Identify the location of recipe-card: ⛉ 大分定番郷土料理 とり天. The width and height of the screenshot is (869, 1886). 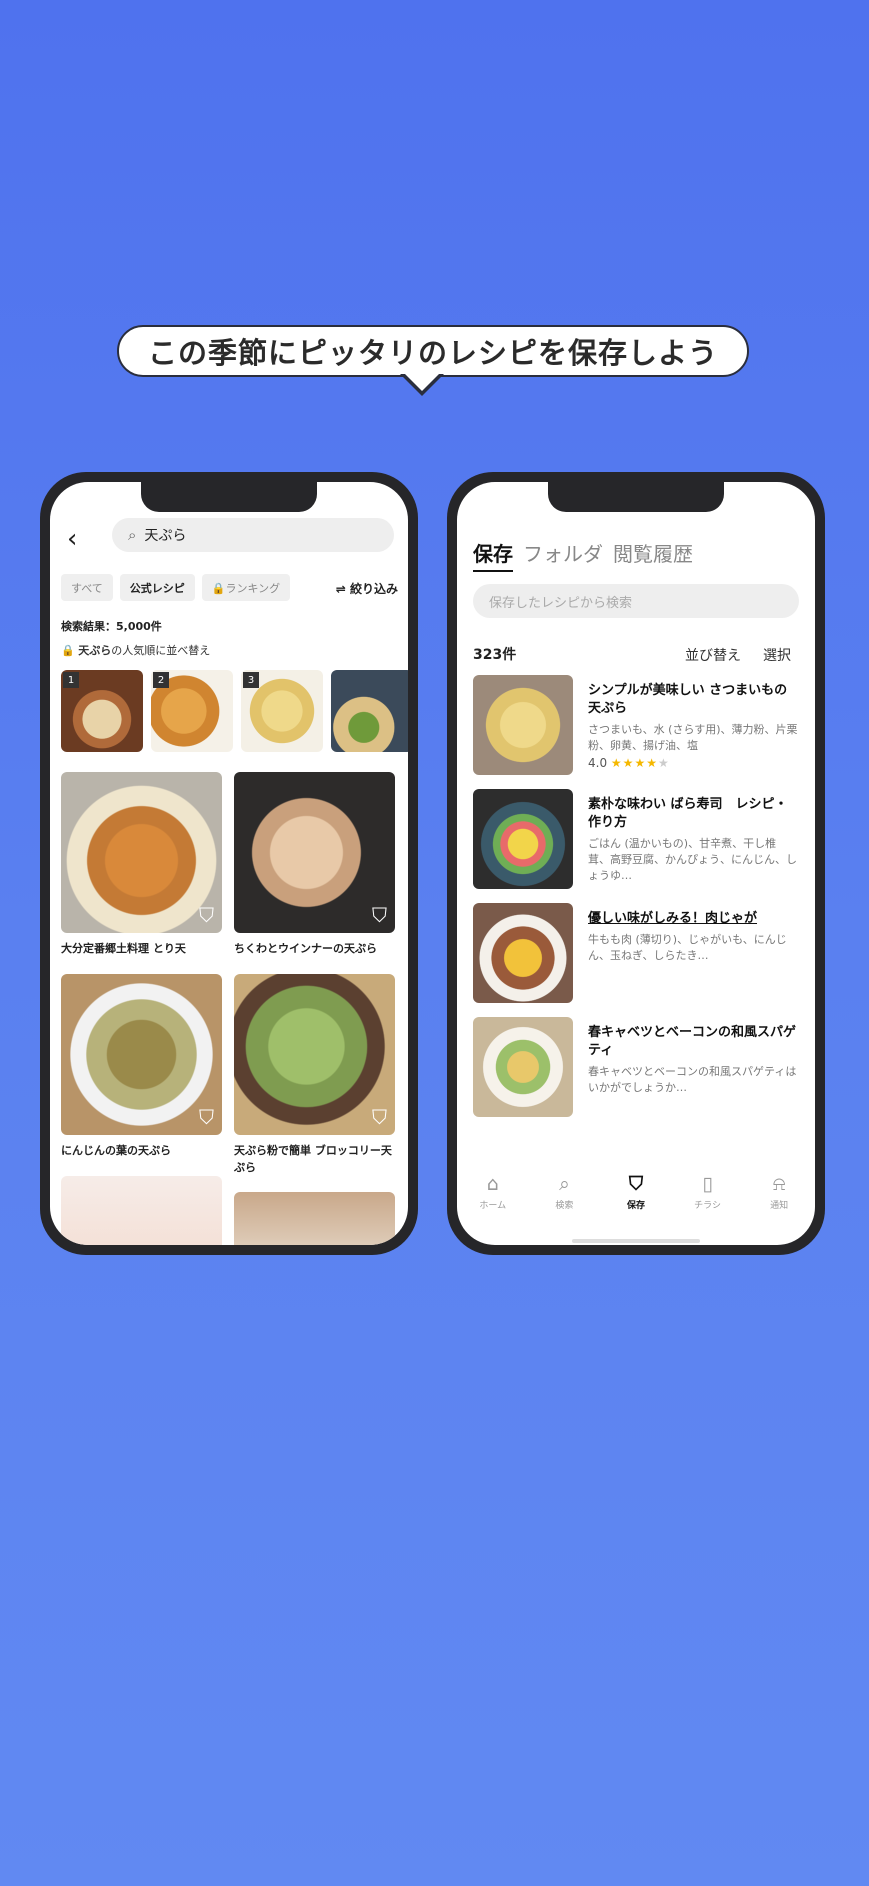
(141, 865).